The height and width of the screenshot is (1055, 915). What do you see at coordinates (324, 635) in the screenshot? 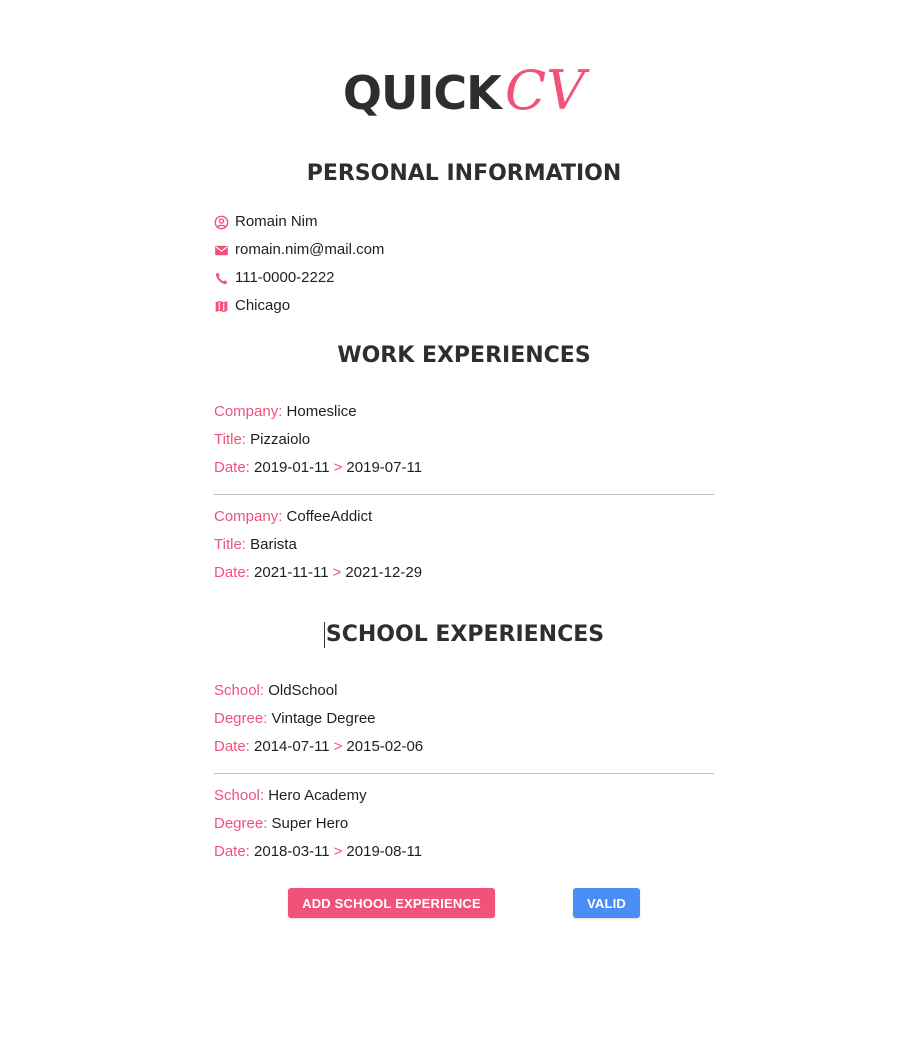
I see `text-caret` at bounding box center [324, 635].